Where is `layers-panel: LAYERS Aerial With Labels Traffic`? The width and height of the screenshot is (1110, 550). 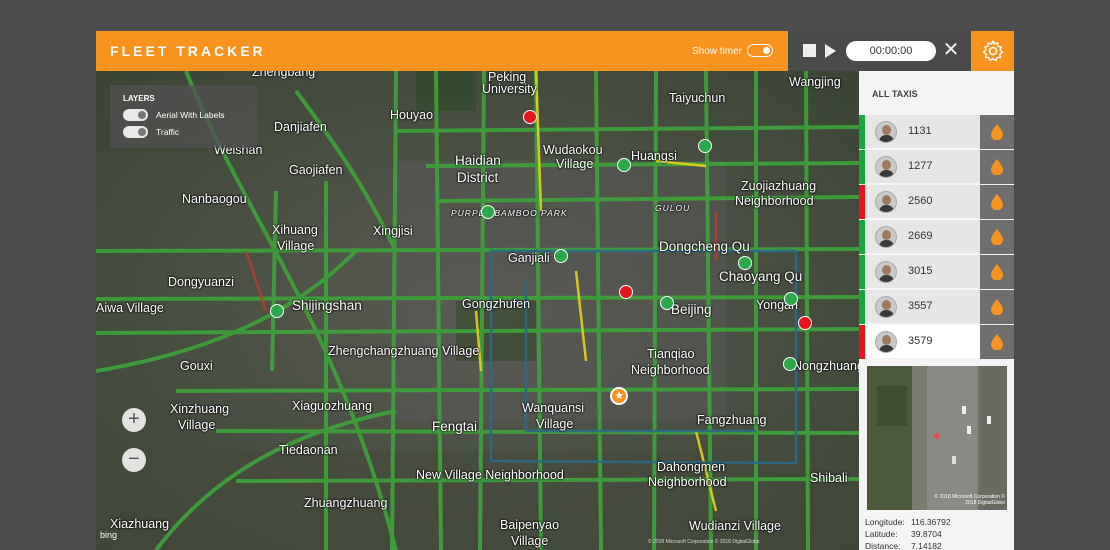
layers-panel: LAYERS Aerial With Labels Traffic is located at coordinates (183, 116).